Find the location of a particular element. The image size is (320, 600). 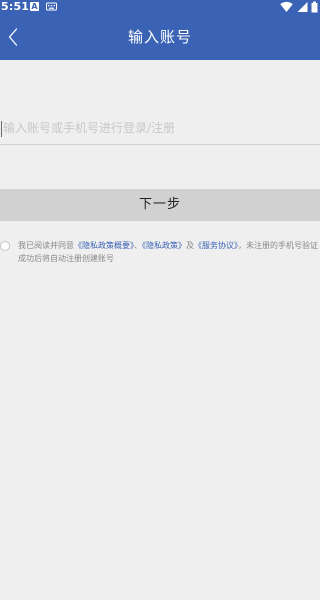

service-agreement-link: 《服务协议》 is located at coordinates (216, 245).